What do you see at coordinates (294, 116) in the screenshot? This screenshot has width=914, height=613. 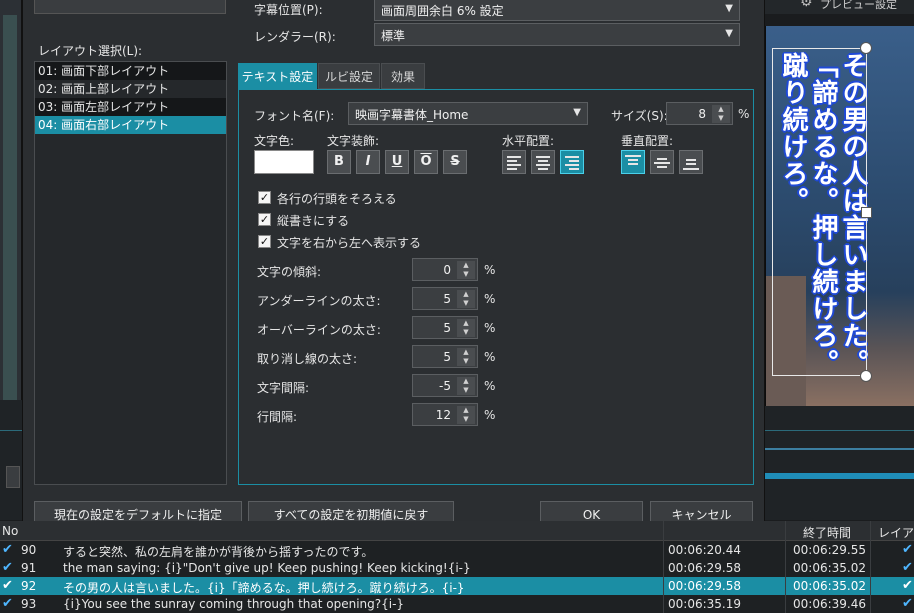 I see `font-name-label: フォント名(F):` at bounding box center [294, 116].